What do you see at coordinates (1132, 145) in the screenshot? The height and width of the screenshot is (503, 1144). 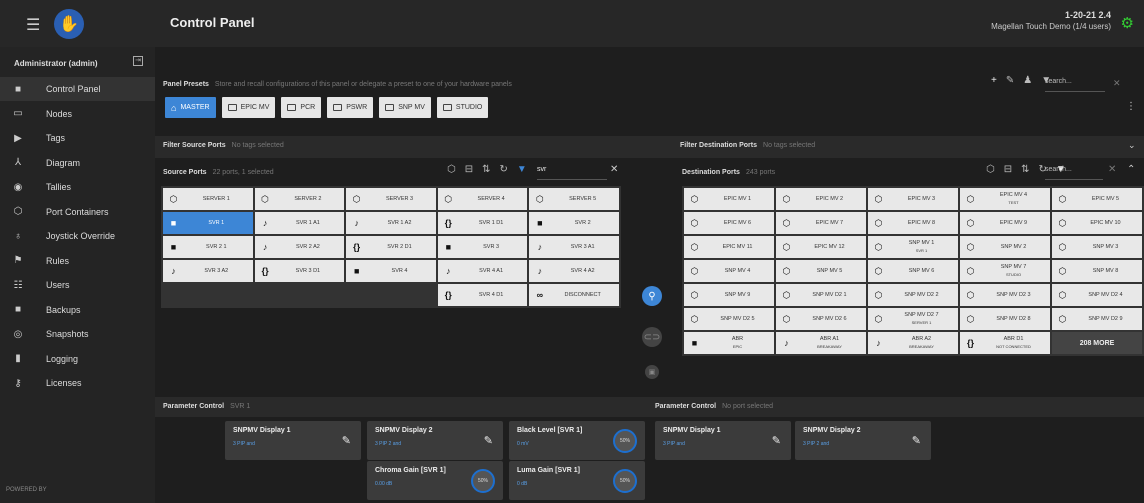 I see `chevron-down-icon: ⌄` at bounding box center [1132, 145].